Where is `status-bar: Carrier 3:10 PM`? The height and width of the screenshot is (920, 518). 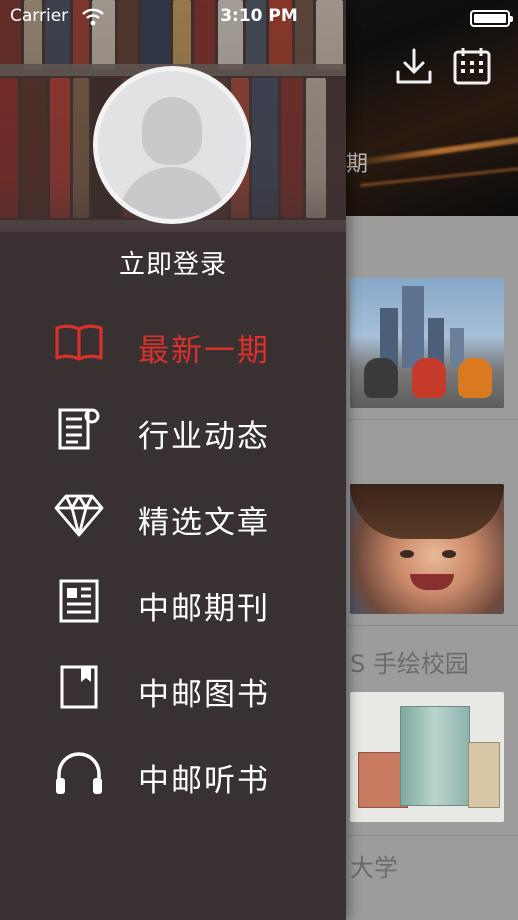 status-bar: Carrier 3:10 PM is located at coordinates (259, 18).